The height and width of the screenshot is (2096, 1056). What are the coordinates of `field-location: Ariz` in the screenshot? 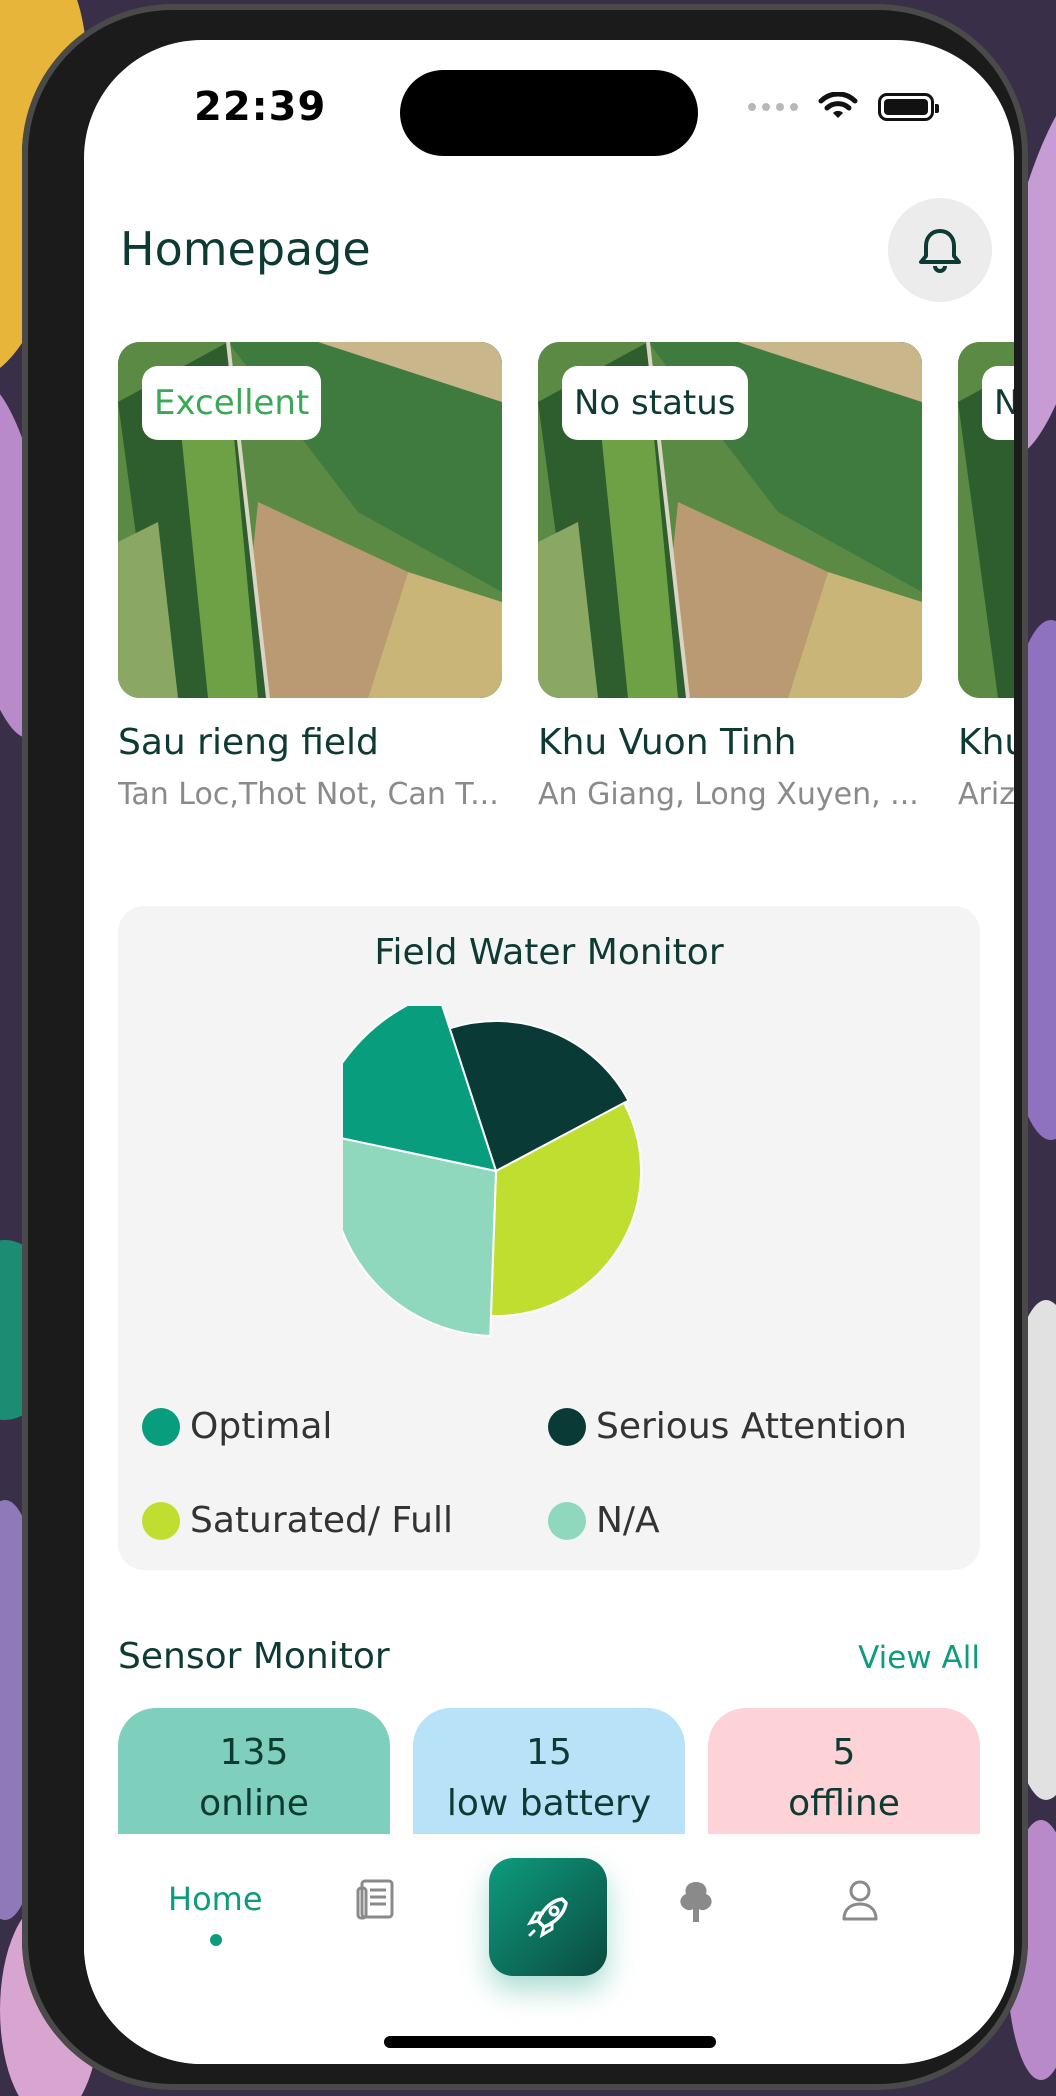 It's located at (986, 794).